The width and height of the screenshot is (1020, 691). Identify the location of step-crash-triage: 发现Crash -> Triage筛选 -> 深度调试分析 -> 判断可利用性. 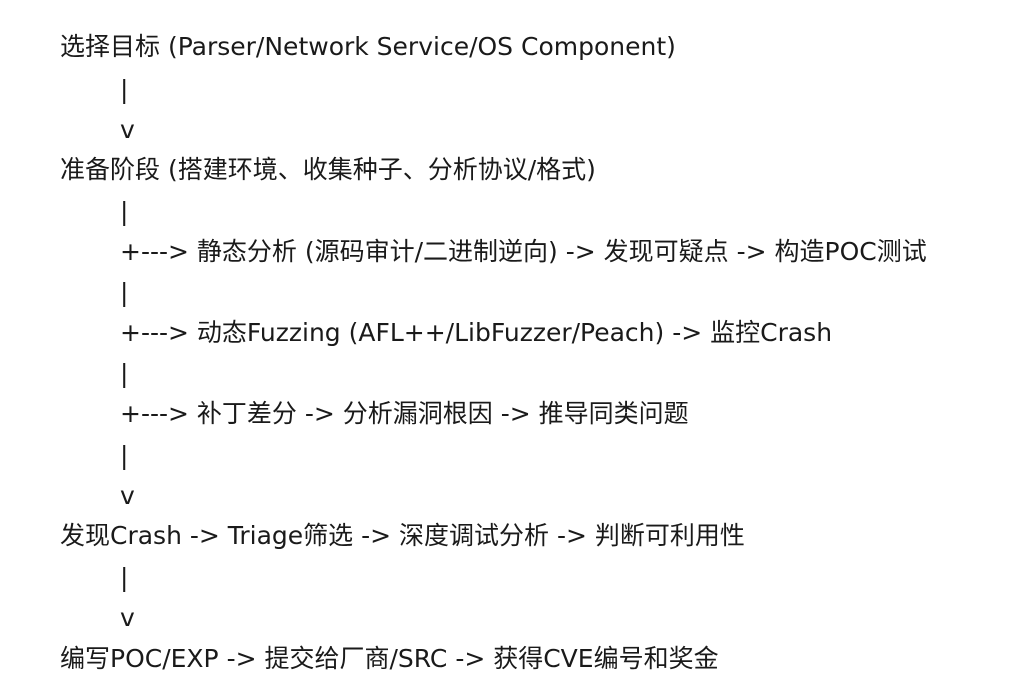
(402, 535).